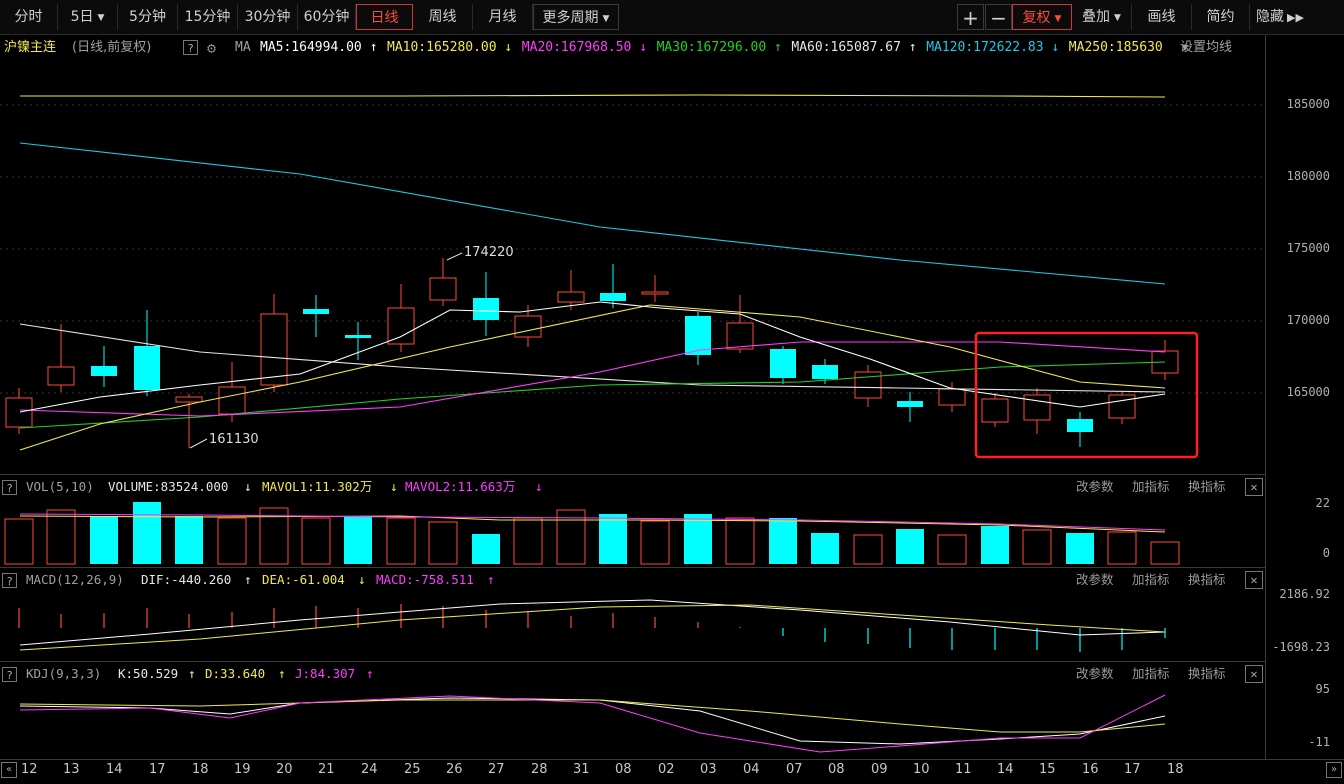 This screenshot has width=1344, height=784. Describe the element at coordinates (208, 17) in the screenshot. I see `period-15min: 15分钟` at that location.